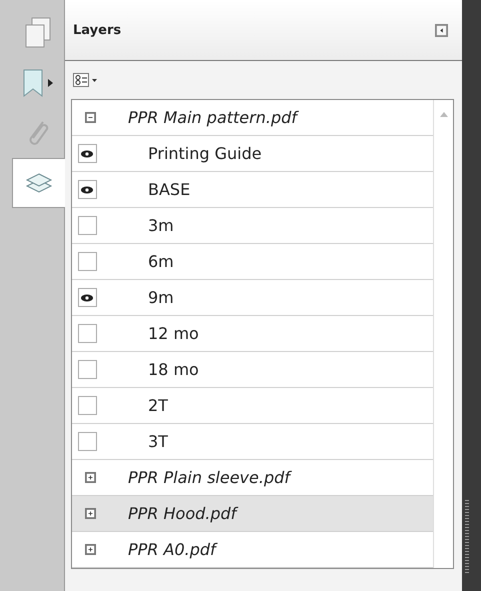 The width and height of the screenshot is (481, 591). Describe the element at coordinates (441, 30) in the screenshot. I see `collapse-panel-icon` at that location.